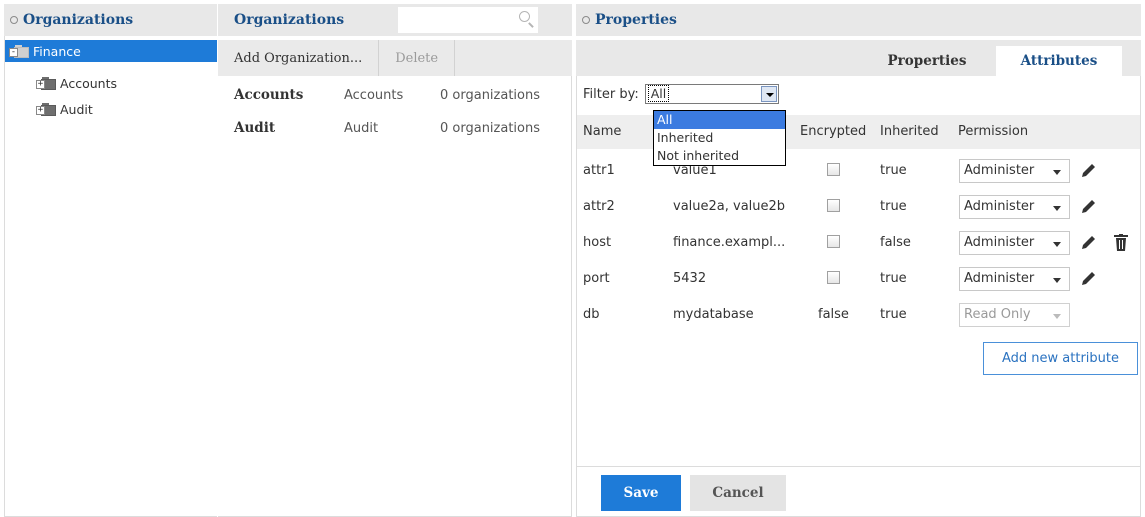  I want to click on organizations-toolbar: Add Organization... Delete, so click(395, 58).